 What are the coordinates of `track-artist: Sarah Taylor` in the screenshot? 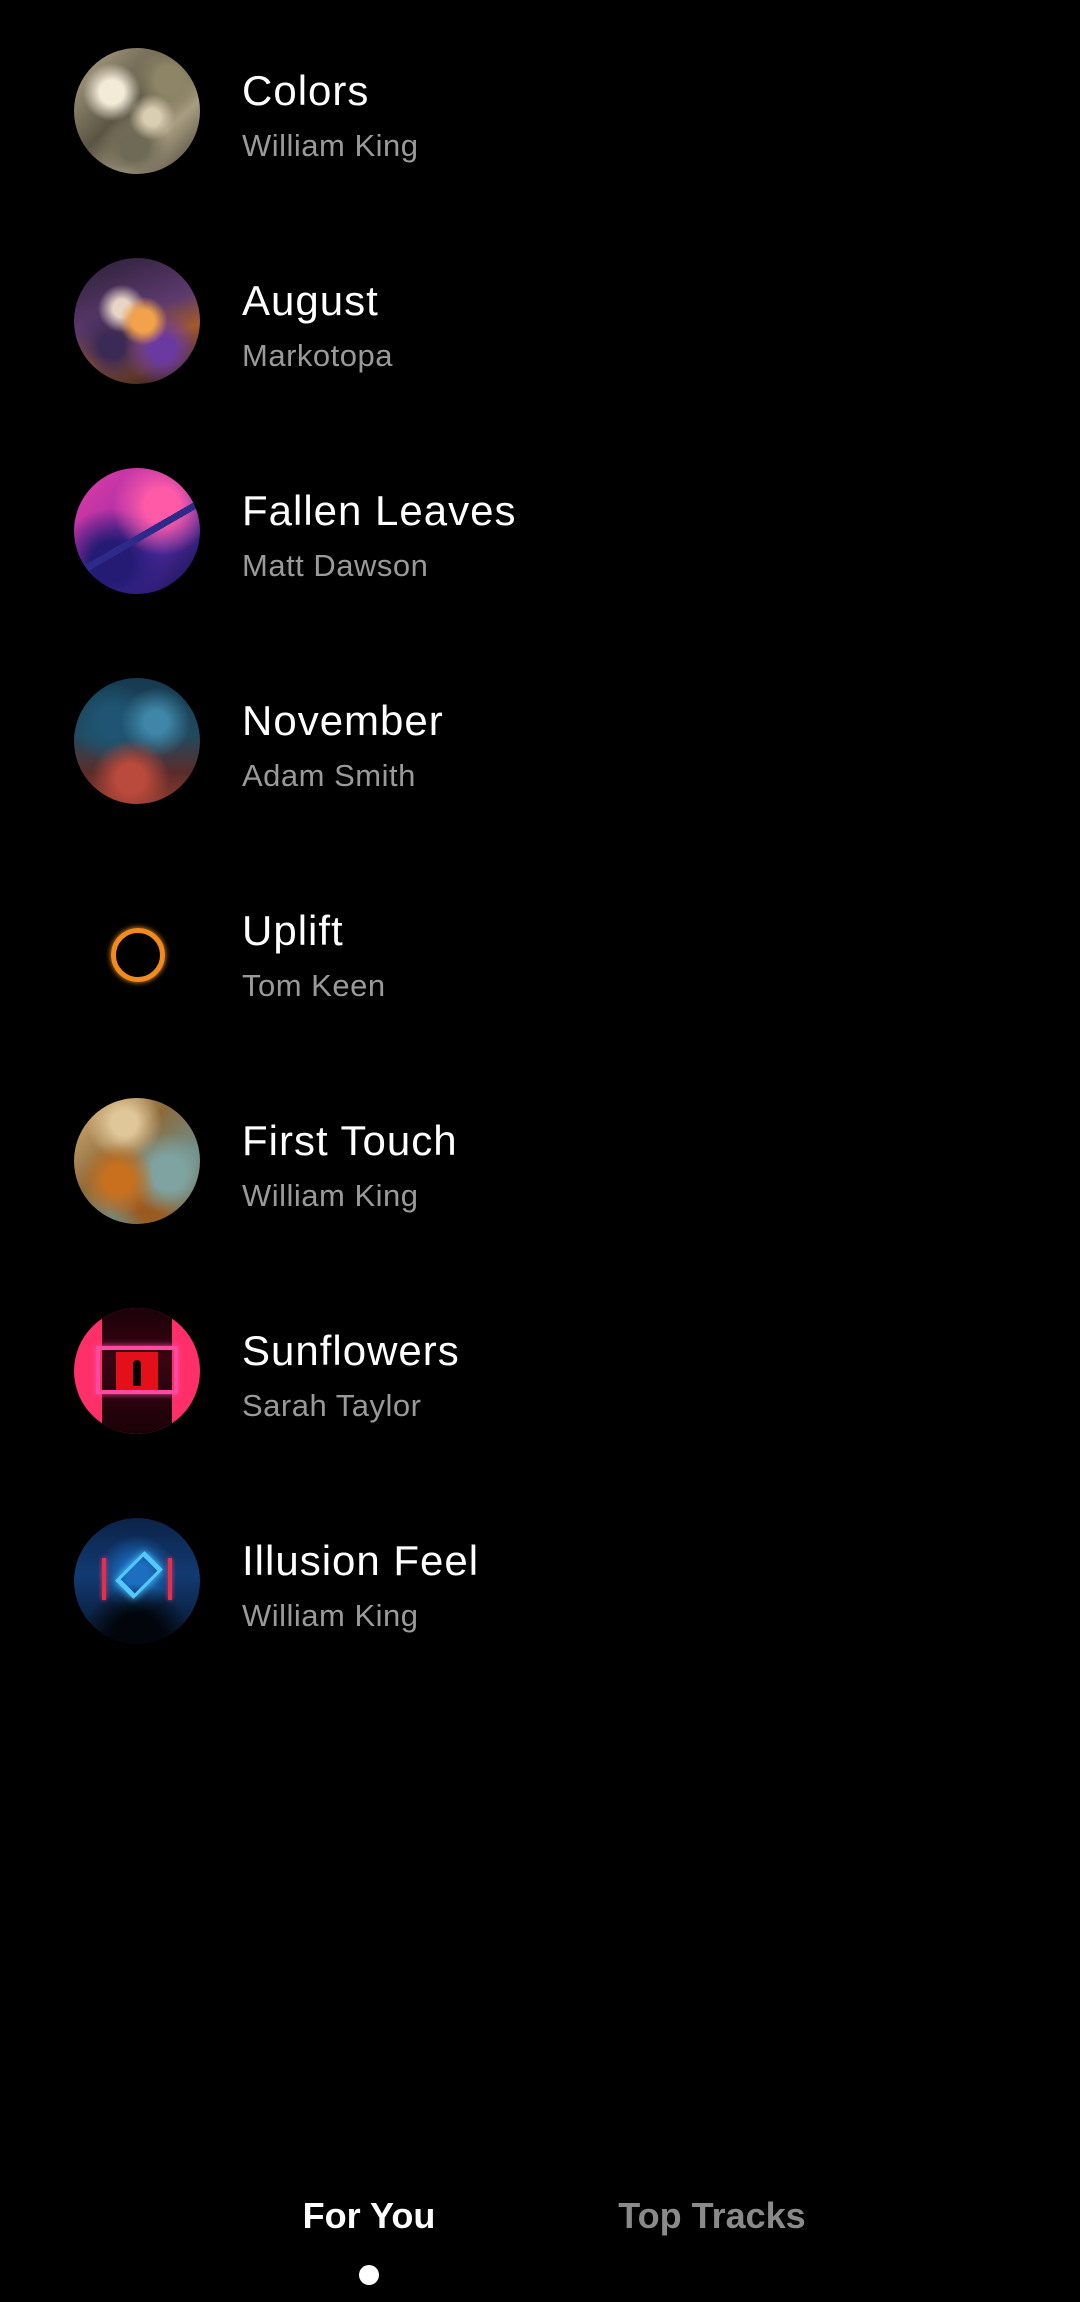 It's located at (332, 1405).